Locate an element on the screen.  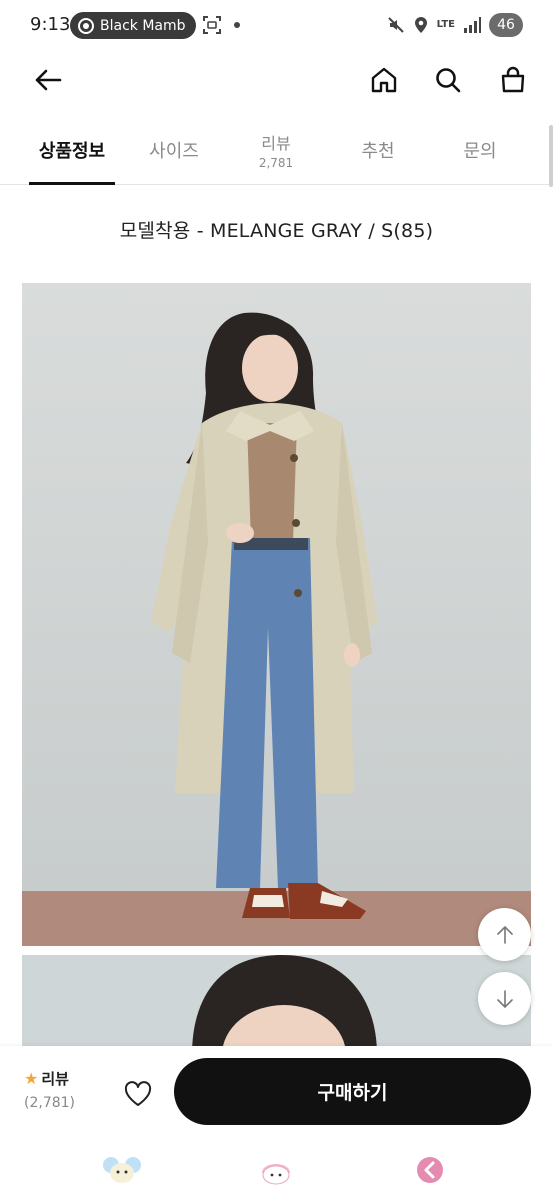
bottom-dock is located at coordinates (276, 1170).